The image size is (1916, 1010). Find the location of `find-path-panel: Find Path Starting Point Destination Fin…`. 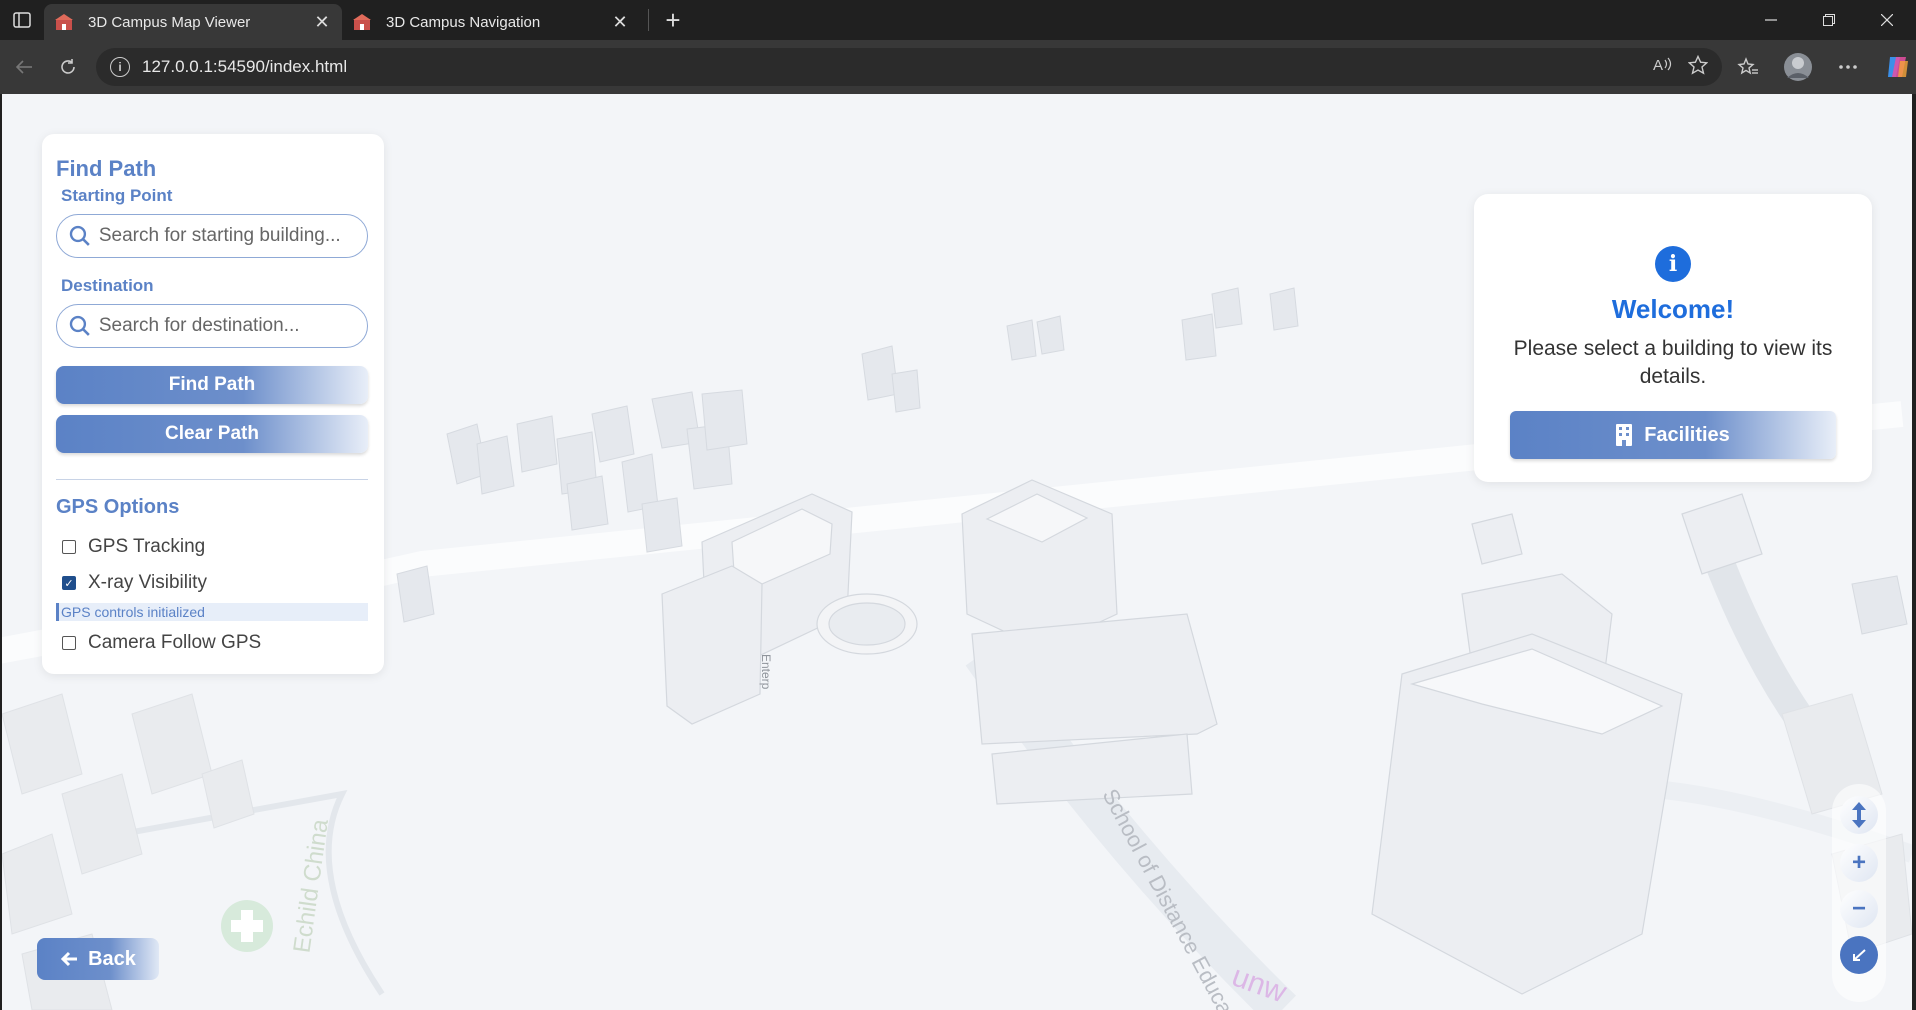

find-path-panel: Find Path Starting Point Destination Fin… is located at coordinates (213, 404).